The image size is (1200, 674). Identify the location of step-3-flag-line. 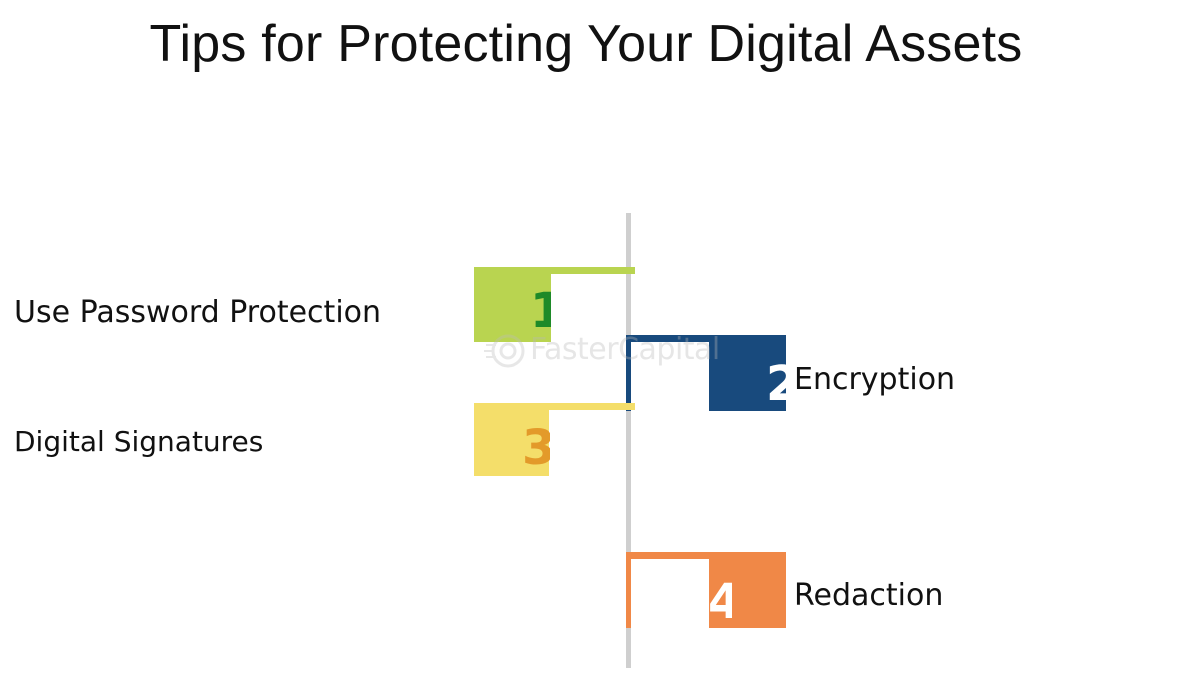
(554, 406).